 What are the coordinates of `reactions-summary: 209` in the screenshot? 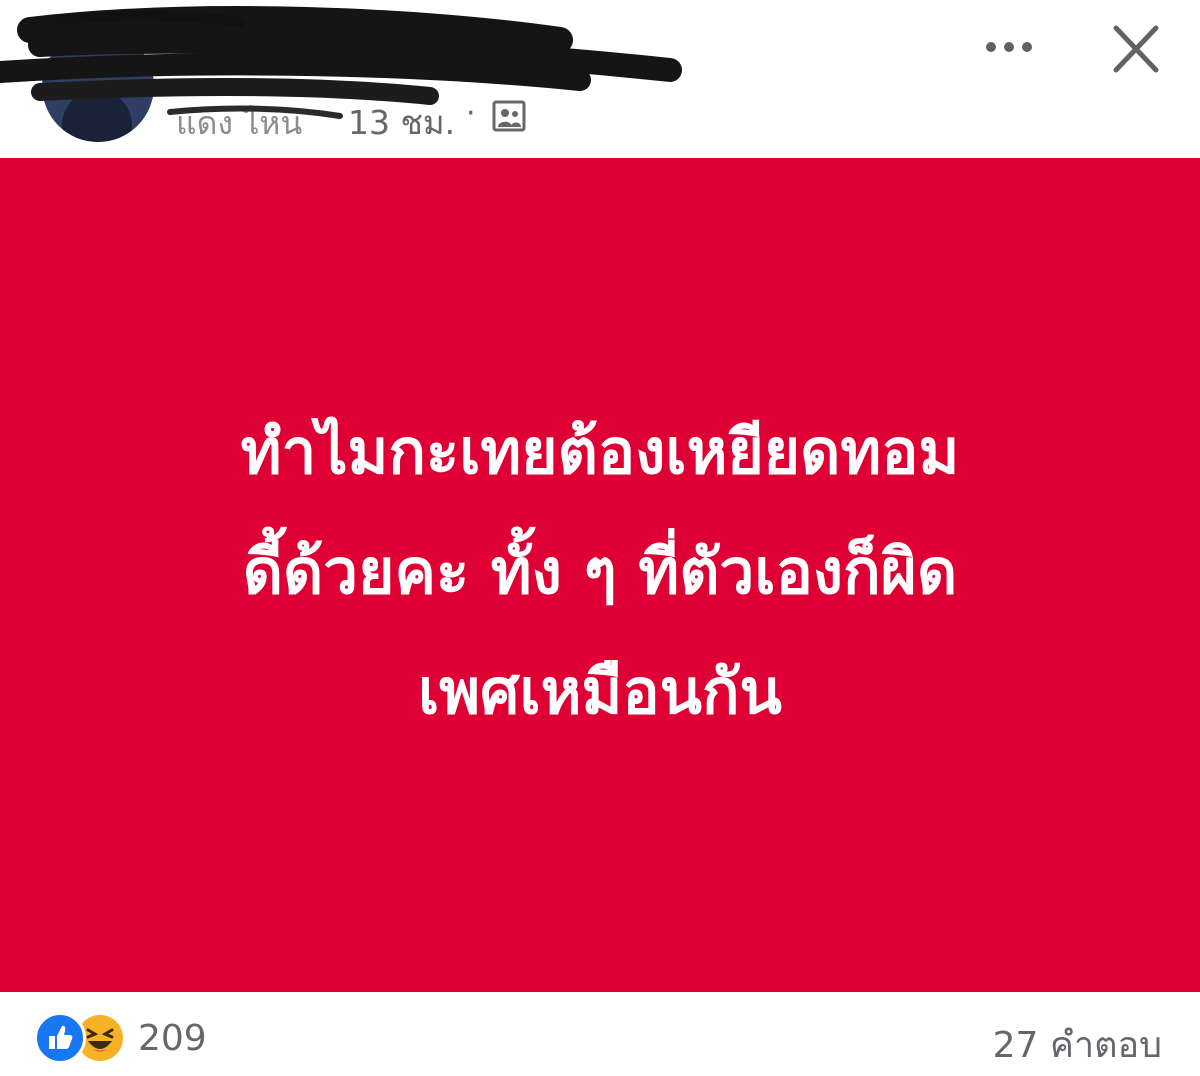 It's located at (120, 1038).